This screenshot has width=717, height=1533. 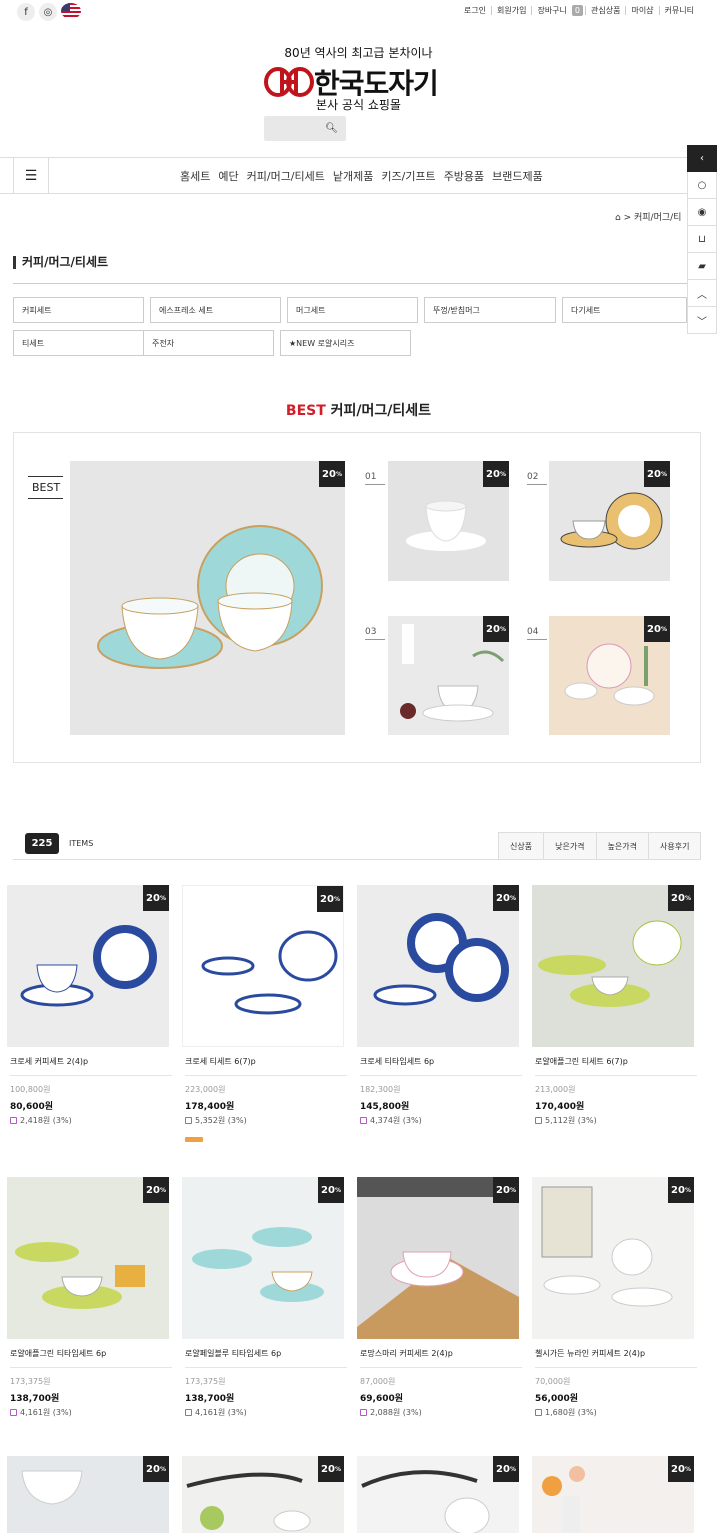 What do you see at coordinates (380, 1089) in the screenshot?
I see `original-price: 182,300원` at bounding box center [380, 1089].